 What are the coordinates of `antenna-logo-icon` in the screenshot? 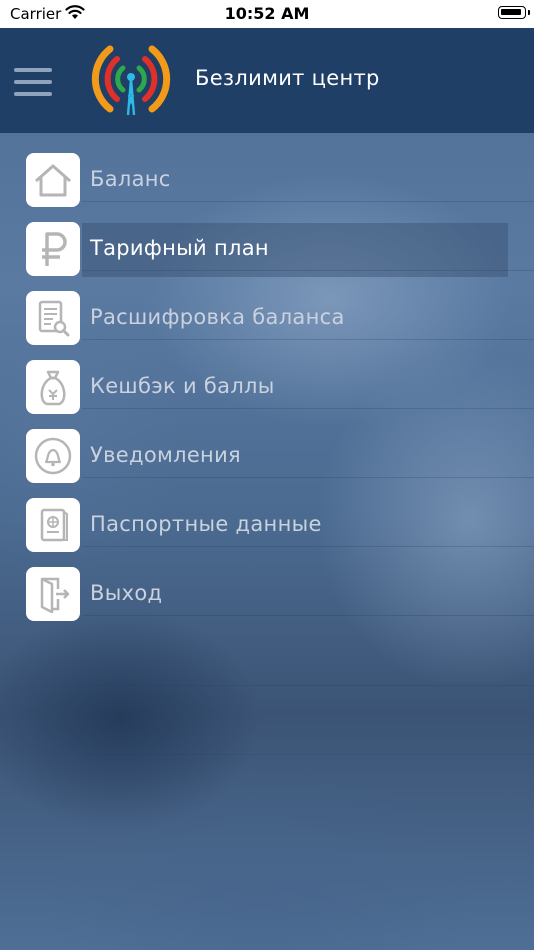 It's located at (131, 80).